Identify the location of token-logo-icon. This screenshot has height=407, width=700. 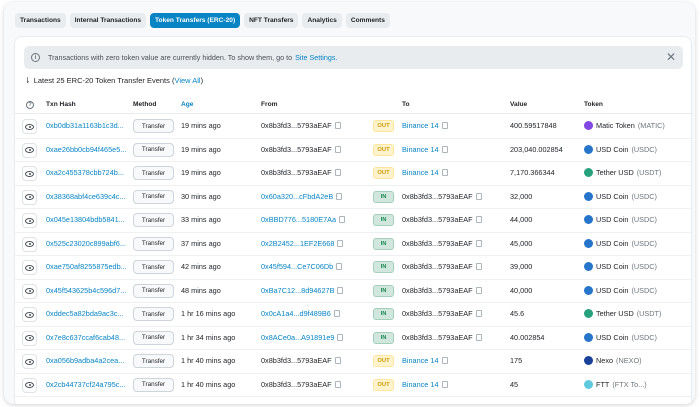
(588, 337).